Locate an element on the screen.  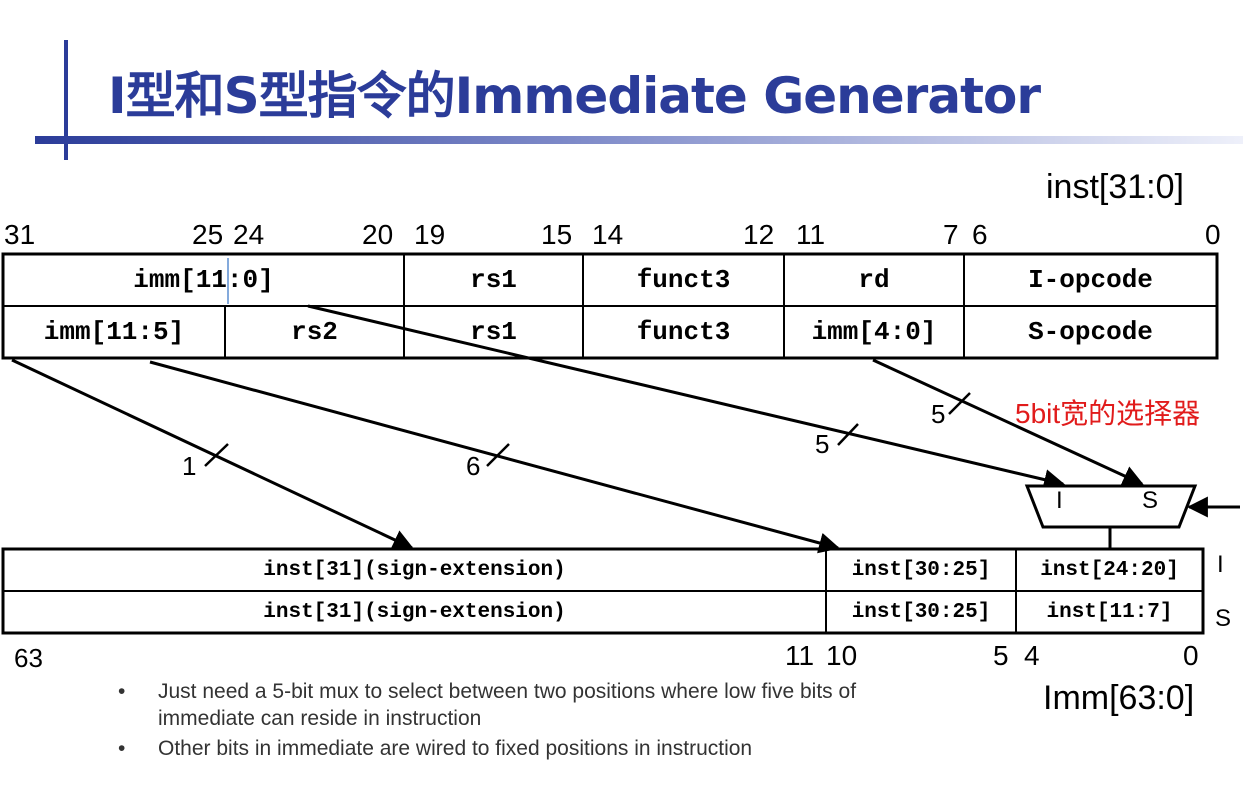
bit-number: 10 is located at coordinates (842, 655).